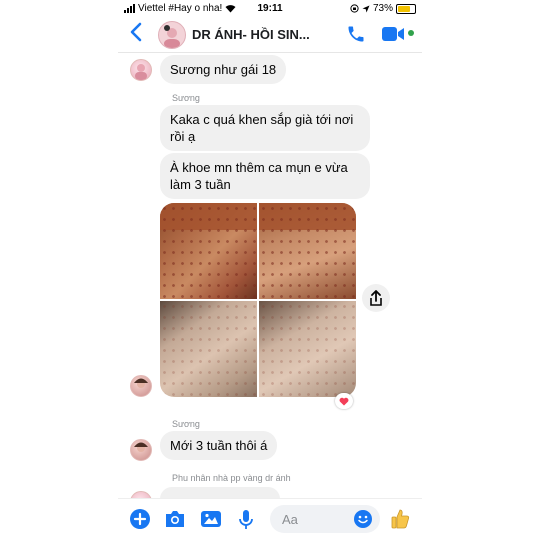 The width and height of the screenshot is (540, 540). I want to click on plus-icon, so click(140, 519).